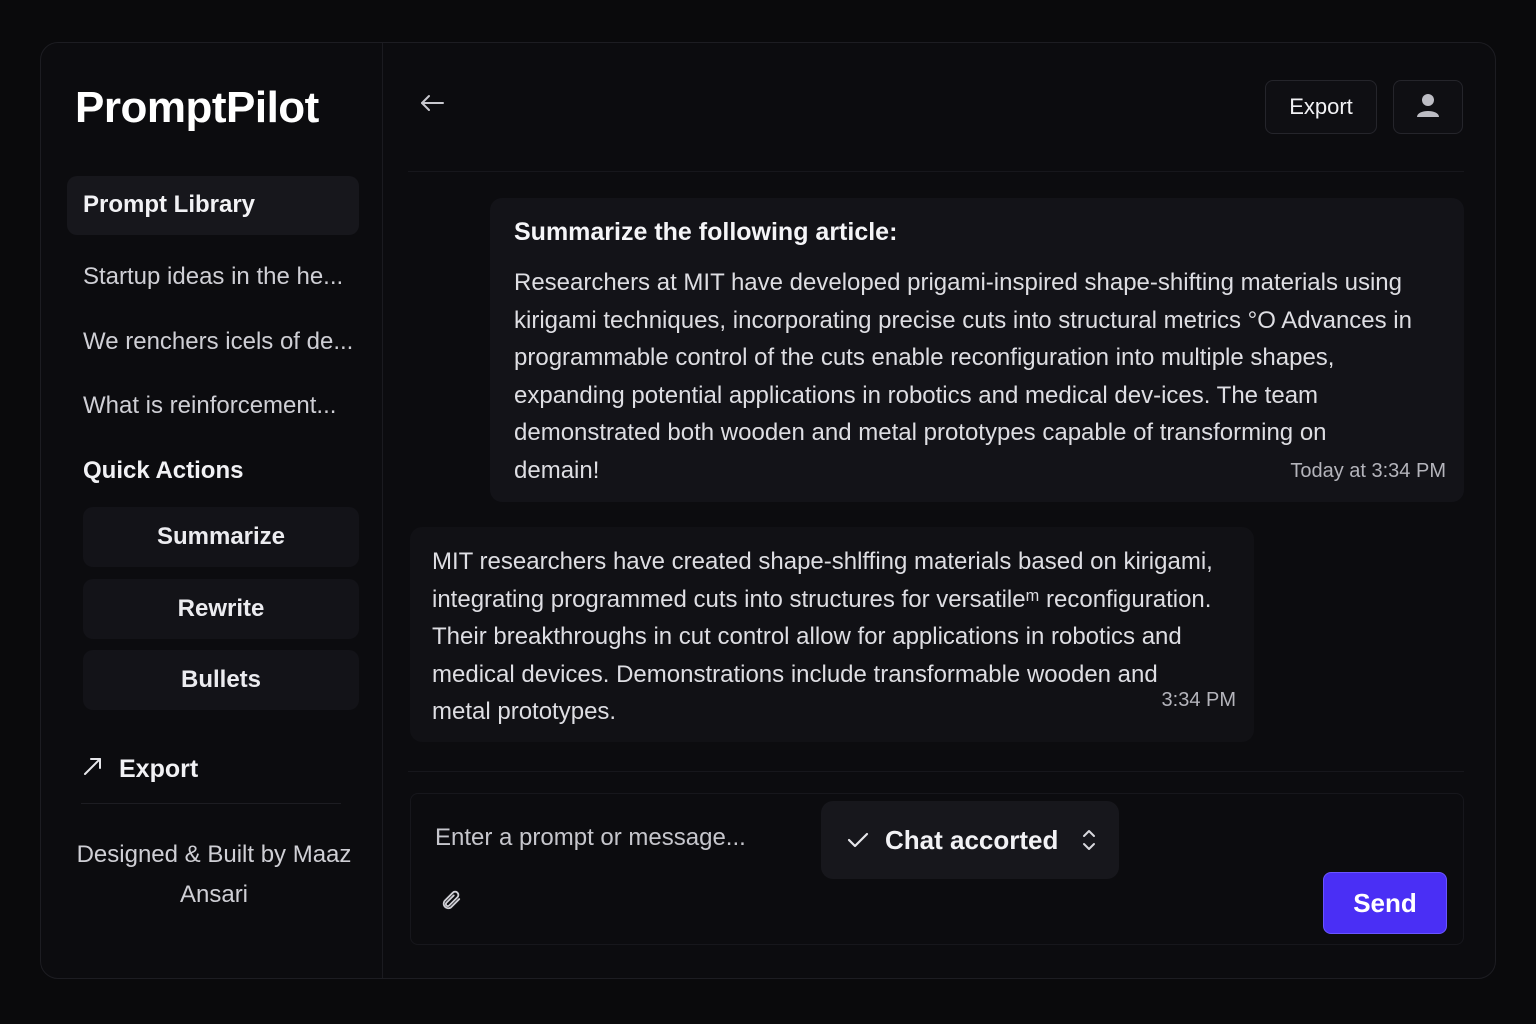  I want to click on summarize-button: Summarize, so click(221, 537).